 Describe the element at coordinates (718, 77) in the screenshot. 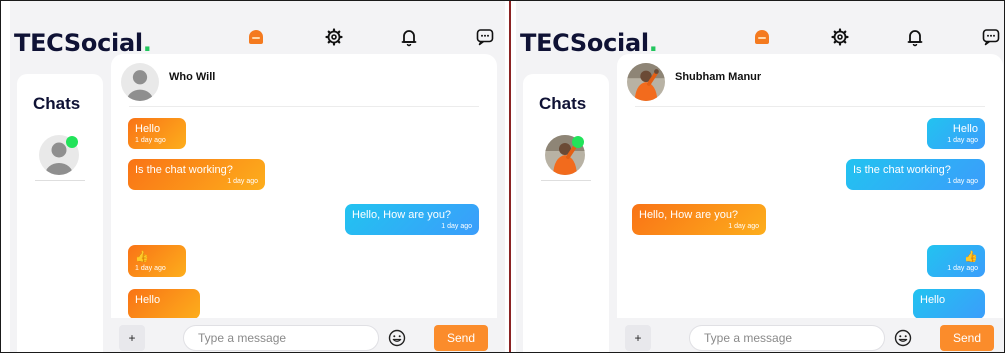

I see `chat-contact-name: Shubham Manur` at that location.